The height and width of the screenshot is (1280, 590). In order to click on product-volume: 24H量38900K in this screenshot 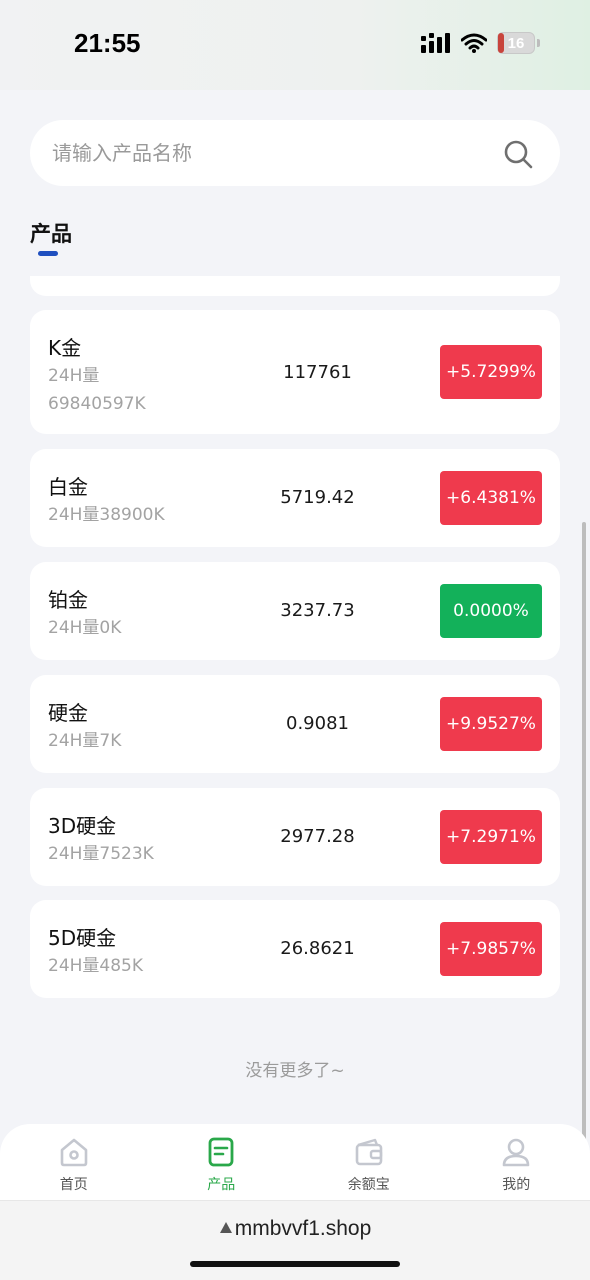, I will do `click(106, 515)`.